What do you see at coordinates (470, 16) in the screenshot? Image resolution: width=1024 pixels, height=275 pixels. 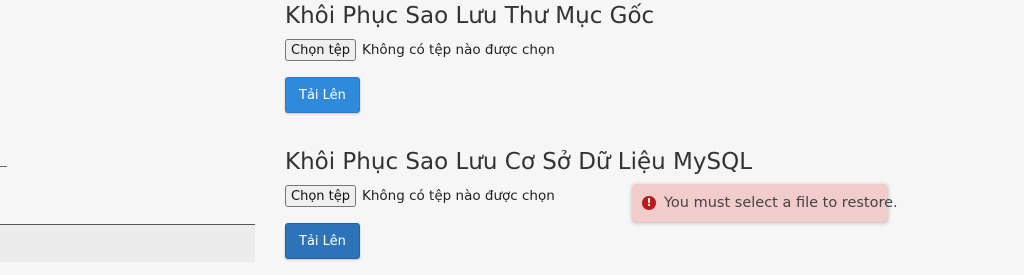 I see `section-title: Khôi Phục Sao Lưu Thư Mục Gốc` at bounding box center [470, 16].